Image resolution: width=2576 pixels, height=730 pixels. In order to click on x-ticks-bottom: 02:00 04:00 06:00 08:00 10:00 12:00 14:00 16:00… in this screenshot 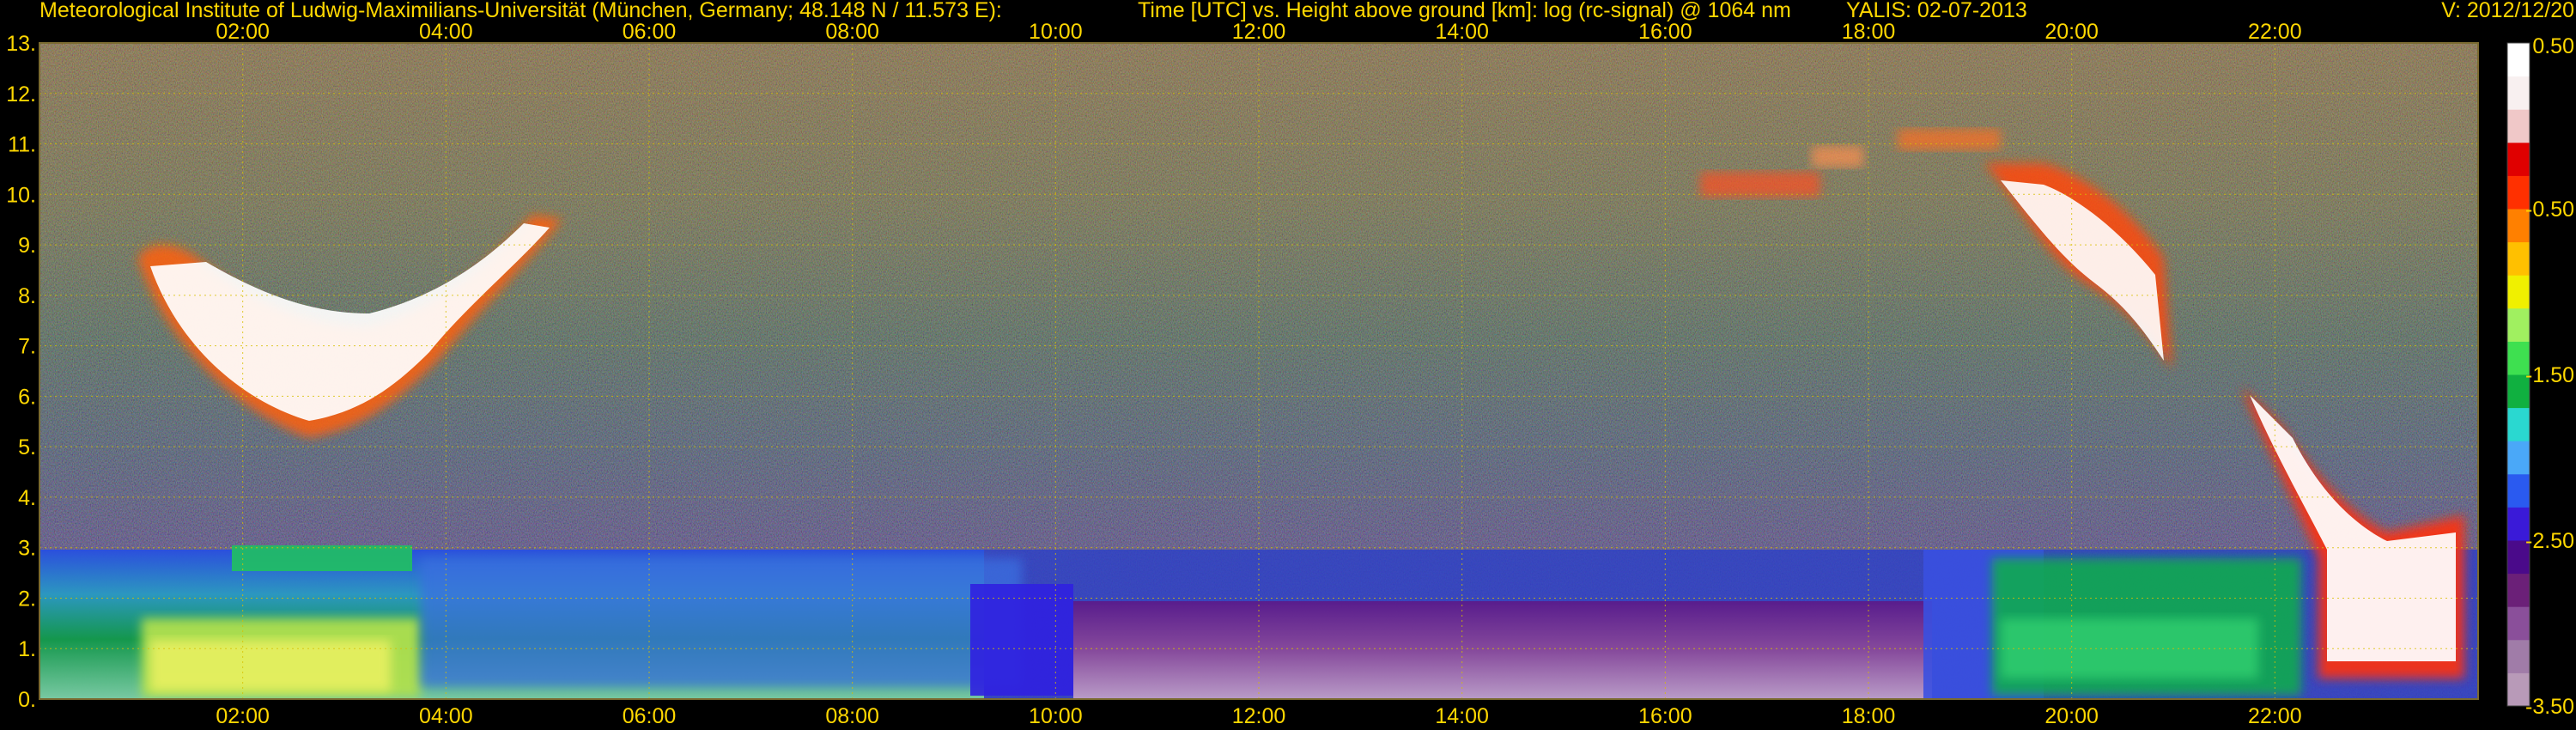, I will do `click(1258, 716)`.